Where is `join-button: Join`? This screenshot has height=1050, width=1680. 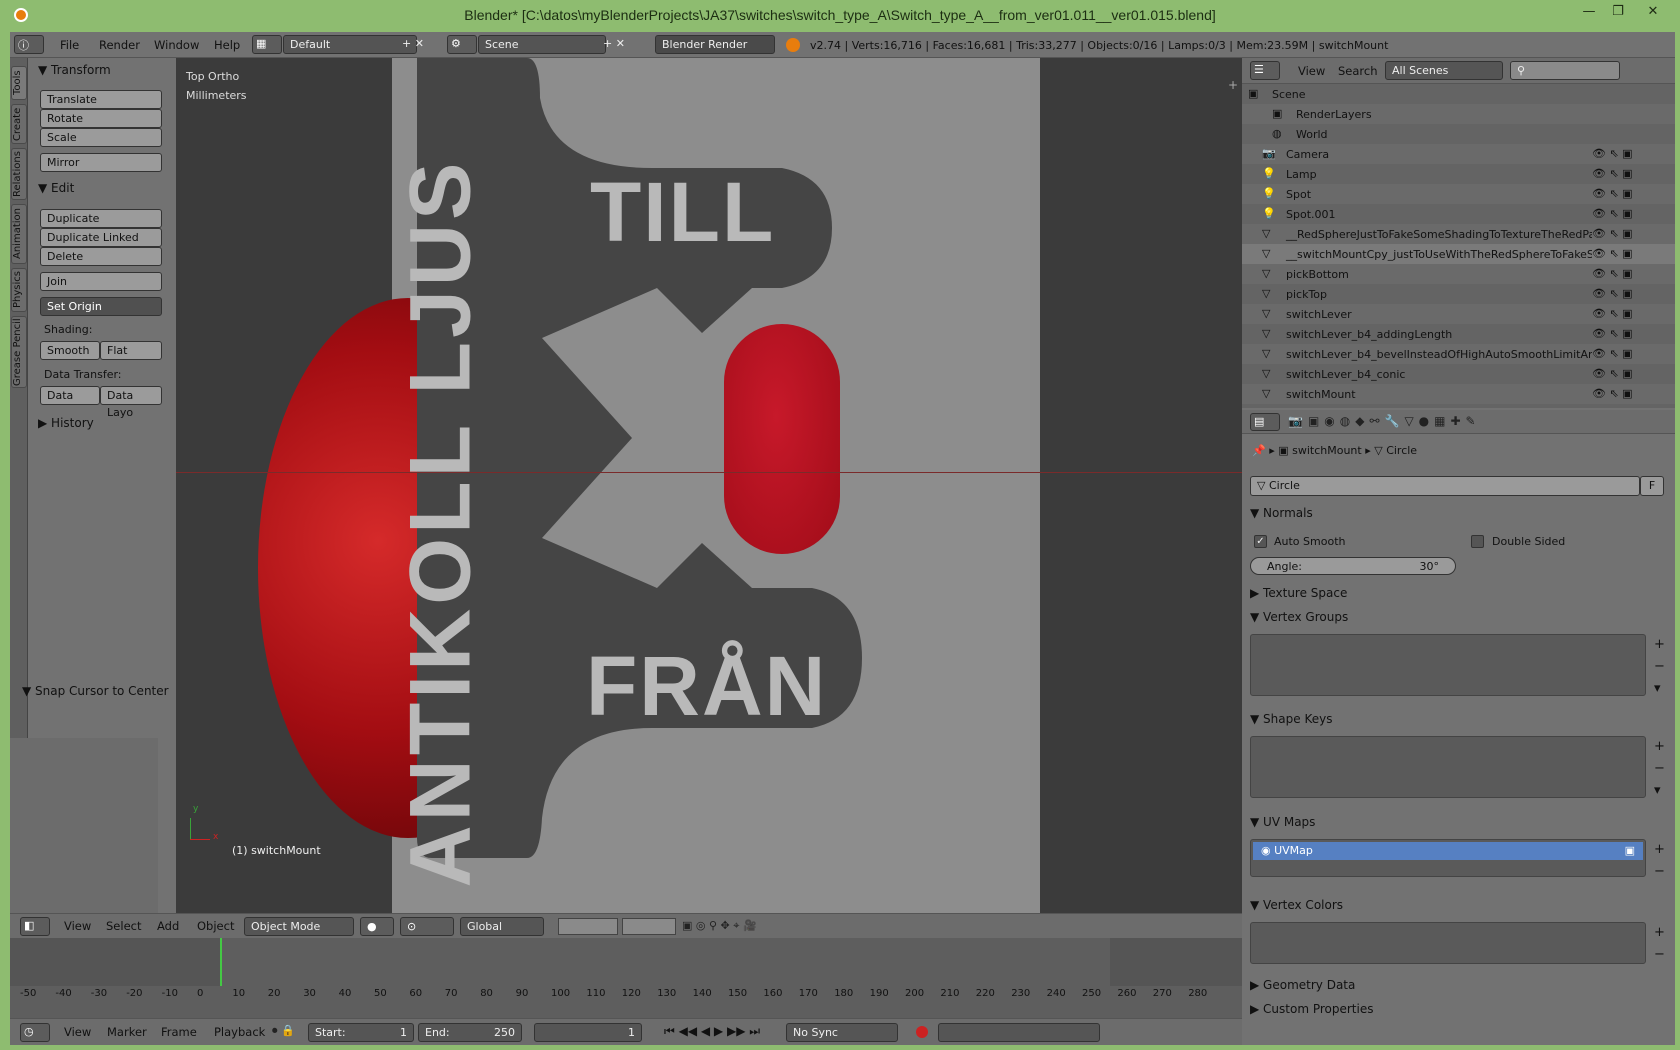 join-button: Join is located at coordinates (101, 281).